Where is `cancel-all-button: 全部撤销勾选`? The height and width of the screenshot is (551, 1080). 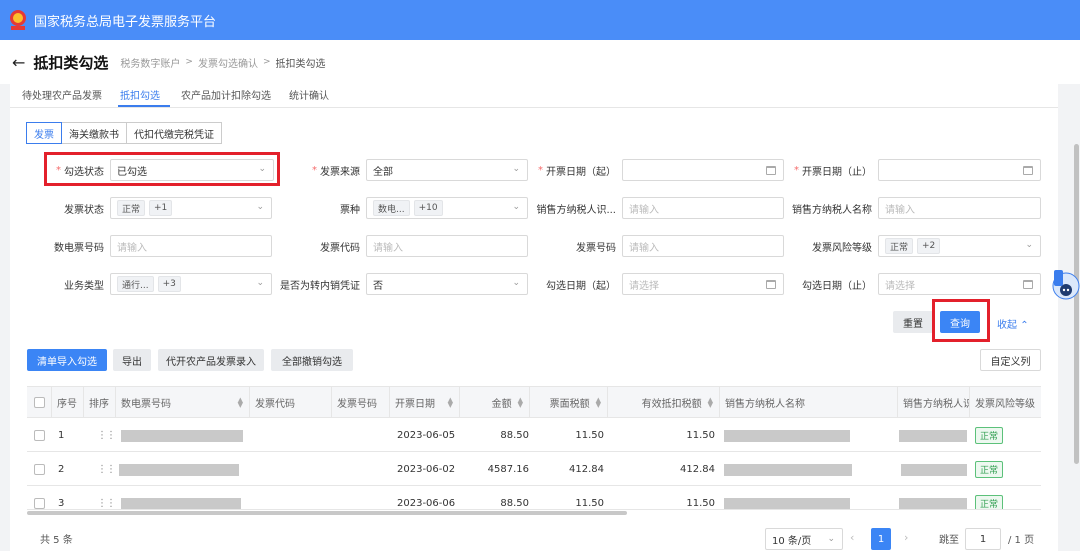 cancel-all-button: 全部撤销勾选 is located at coordinates (312, 360).